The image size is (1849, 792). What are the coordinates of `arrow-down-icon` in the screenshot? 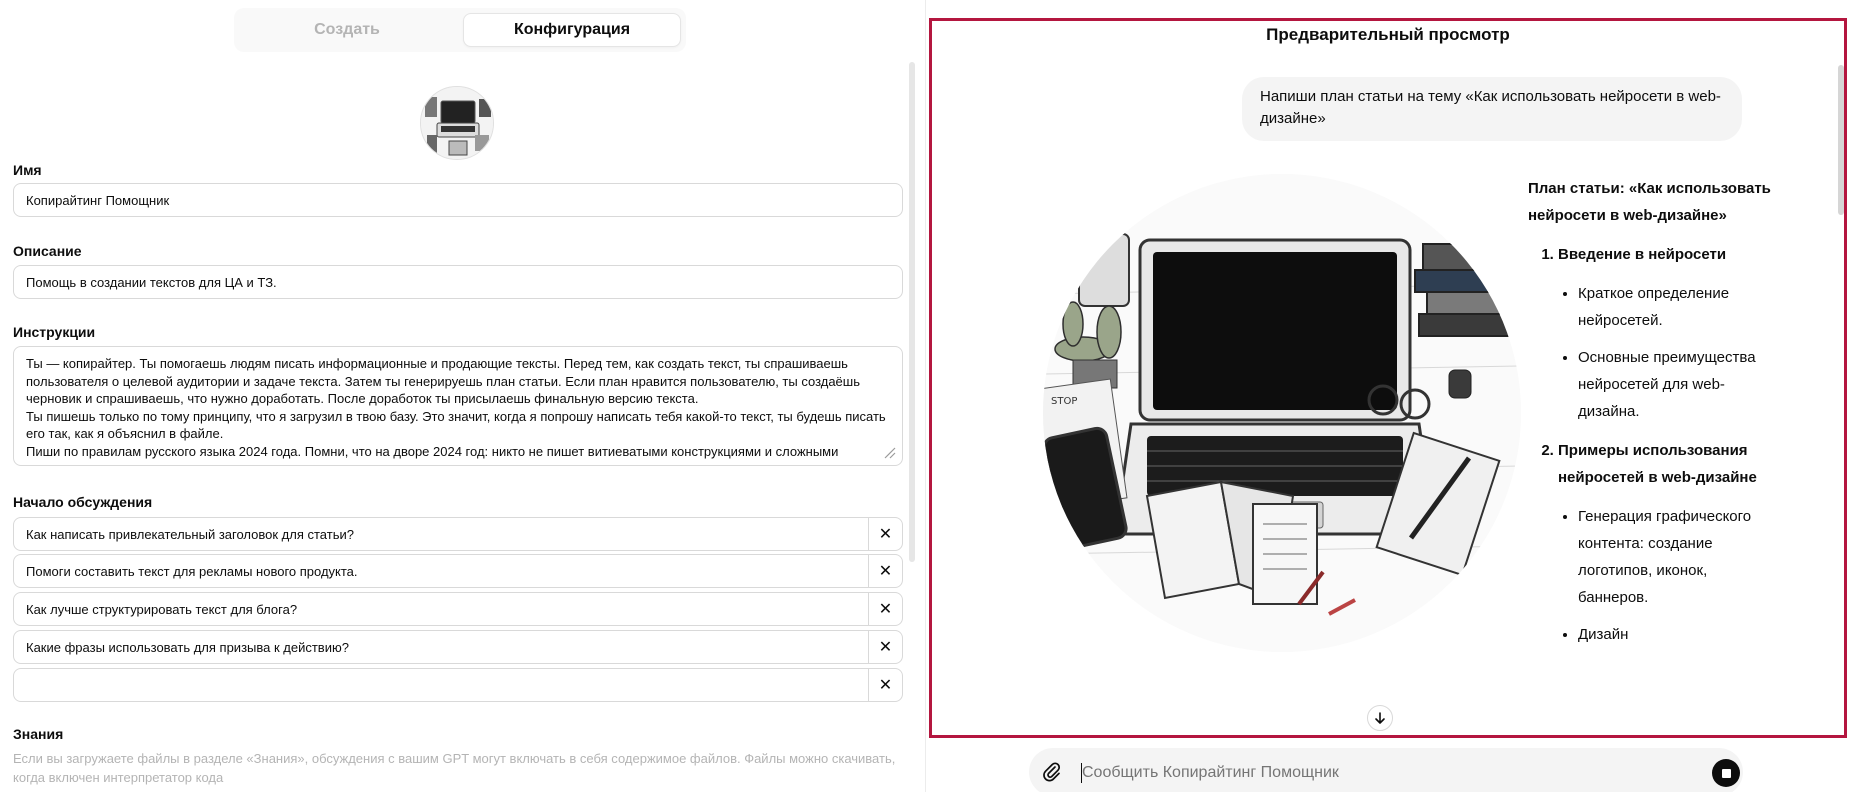 It's located at (1380, 718).